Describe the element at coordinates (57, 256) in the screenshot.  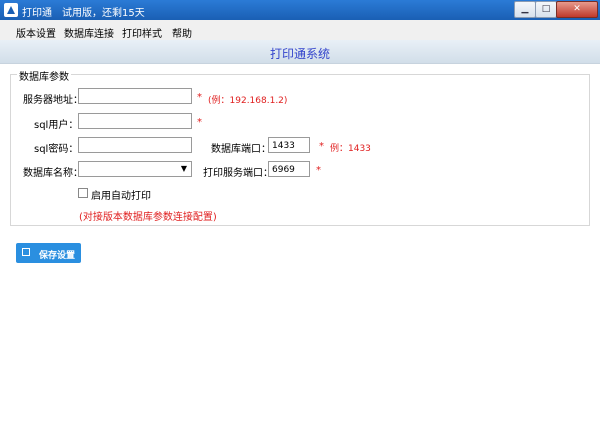
I see `save-button-label: 保存设置` at that location.